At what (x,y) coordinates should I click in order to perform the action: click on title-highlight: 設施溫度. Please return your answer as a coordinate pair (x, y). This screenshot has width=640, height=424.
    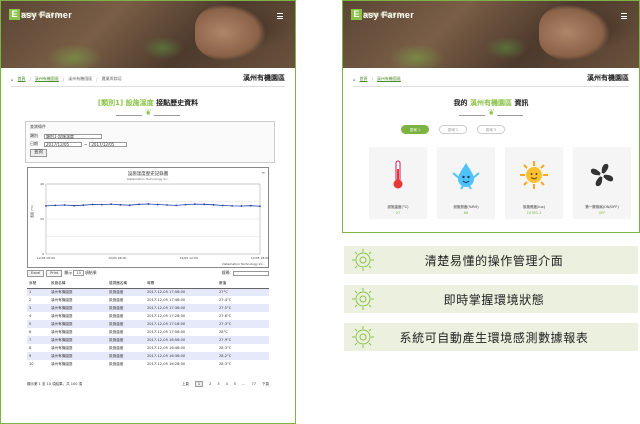
    Looking at the image, I should click on (139, 103).